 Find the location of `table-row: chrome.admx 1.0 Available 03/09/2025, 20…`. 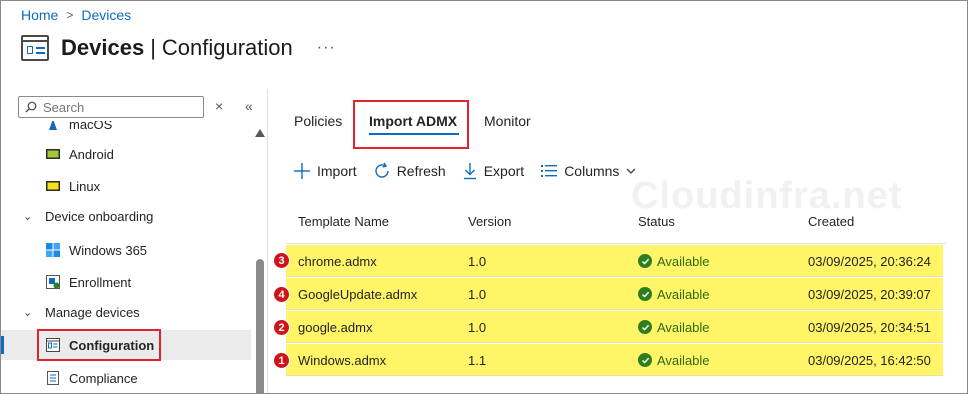

table-row: chrome.admx 1.0 Available 03/09/2025, 20… is located at coordinates (614, 261).